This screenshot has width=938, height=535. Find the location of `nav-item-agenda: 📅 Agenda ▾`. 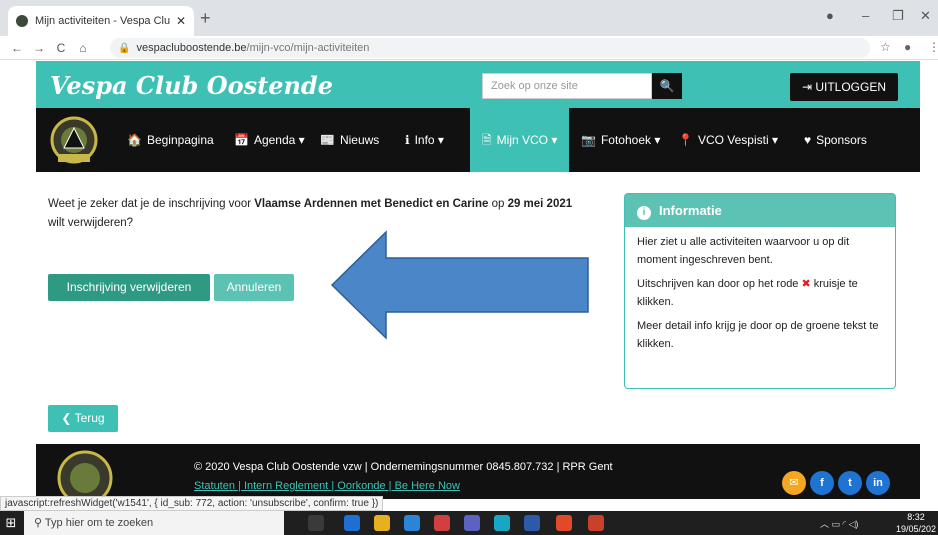

nav-item-agenda: 📅 Agenda ▾ is located at coordinates (269, 140).